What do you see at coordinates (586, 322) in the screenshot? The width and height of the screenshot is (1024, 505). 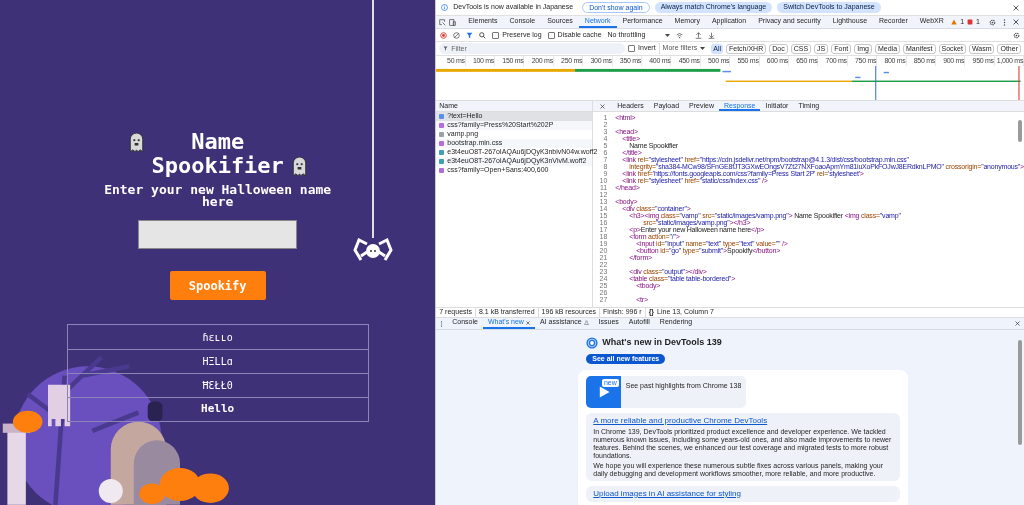 I see `flask-icon` at bounding box center [586, 322].